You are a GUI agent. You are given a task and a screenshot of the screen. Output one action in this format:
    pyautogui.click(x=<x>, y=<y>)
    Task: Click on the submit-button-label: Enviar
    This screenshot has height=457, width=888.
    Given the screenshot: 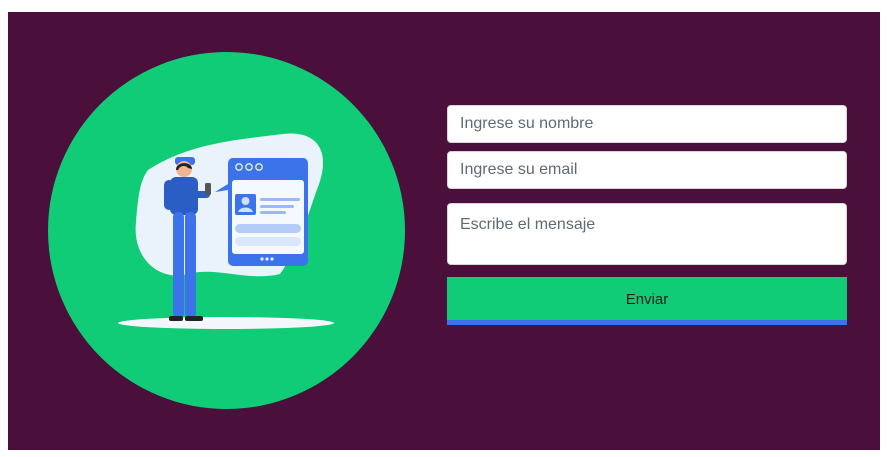 What is the action you would take?
    pyautogui.click(x=647, y=299)
    